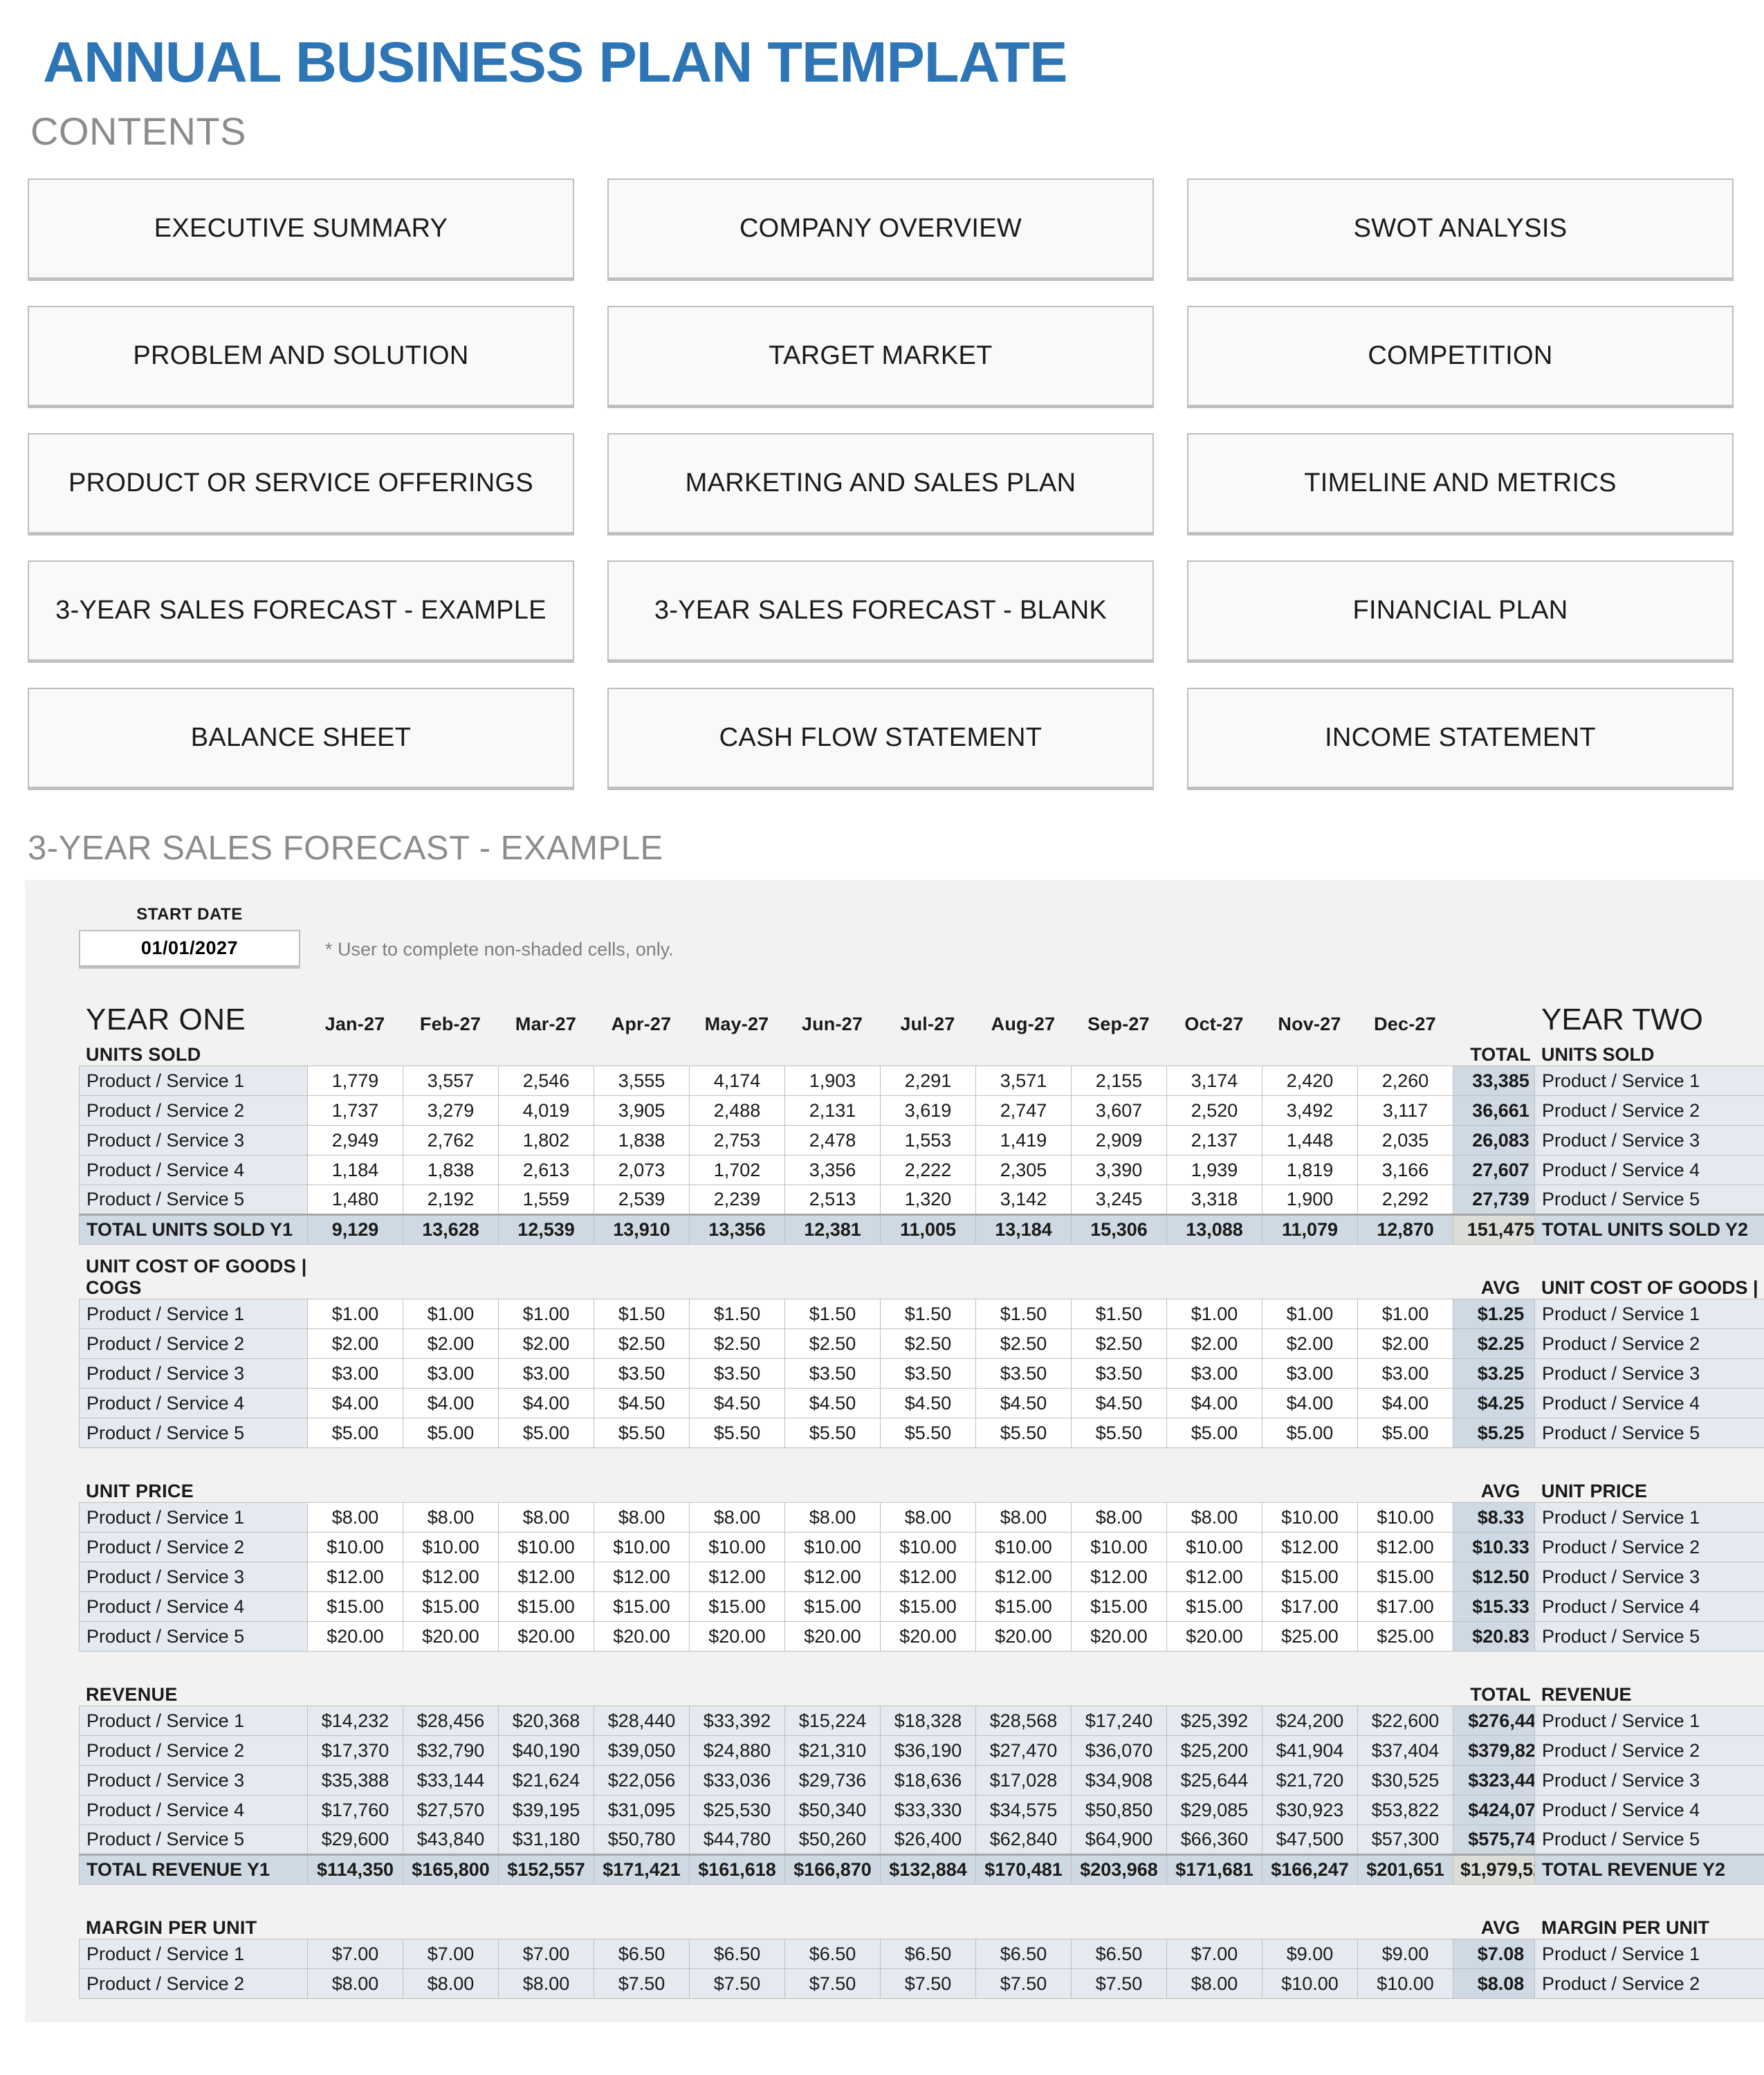 The height and width of the screenshot is (2075, 1764). What do you see at coordinates (737, 1547) in the screenshot?
I see `cell-unit_price-r2-may-27: $10.00` at bounding box center [737, 1547].